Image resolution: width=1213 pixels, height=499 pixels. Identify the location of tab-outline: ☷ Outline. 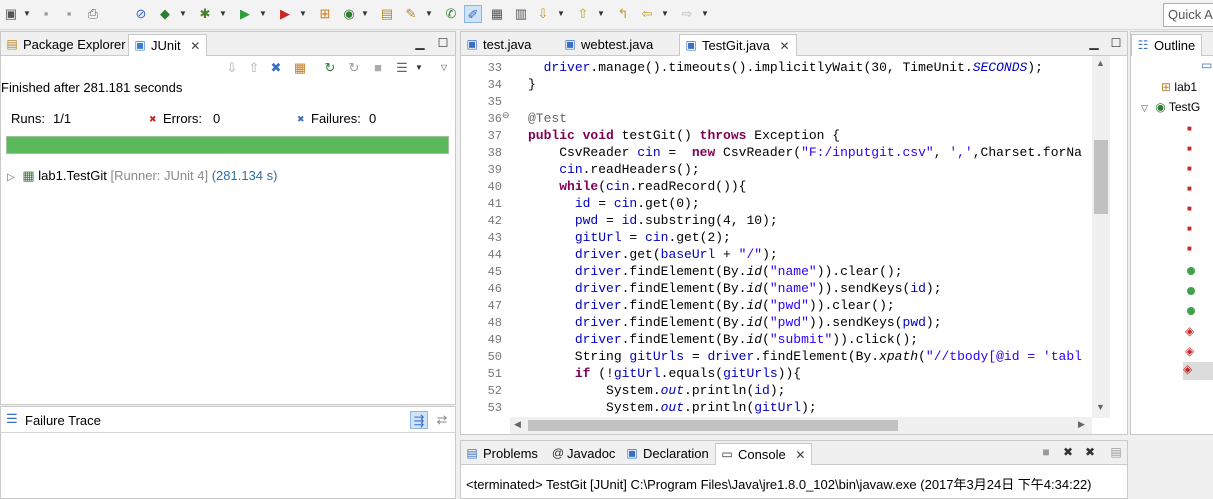
(1167, 45).